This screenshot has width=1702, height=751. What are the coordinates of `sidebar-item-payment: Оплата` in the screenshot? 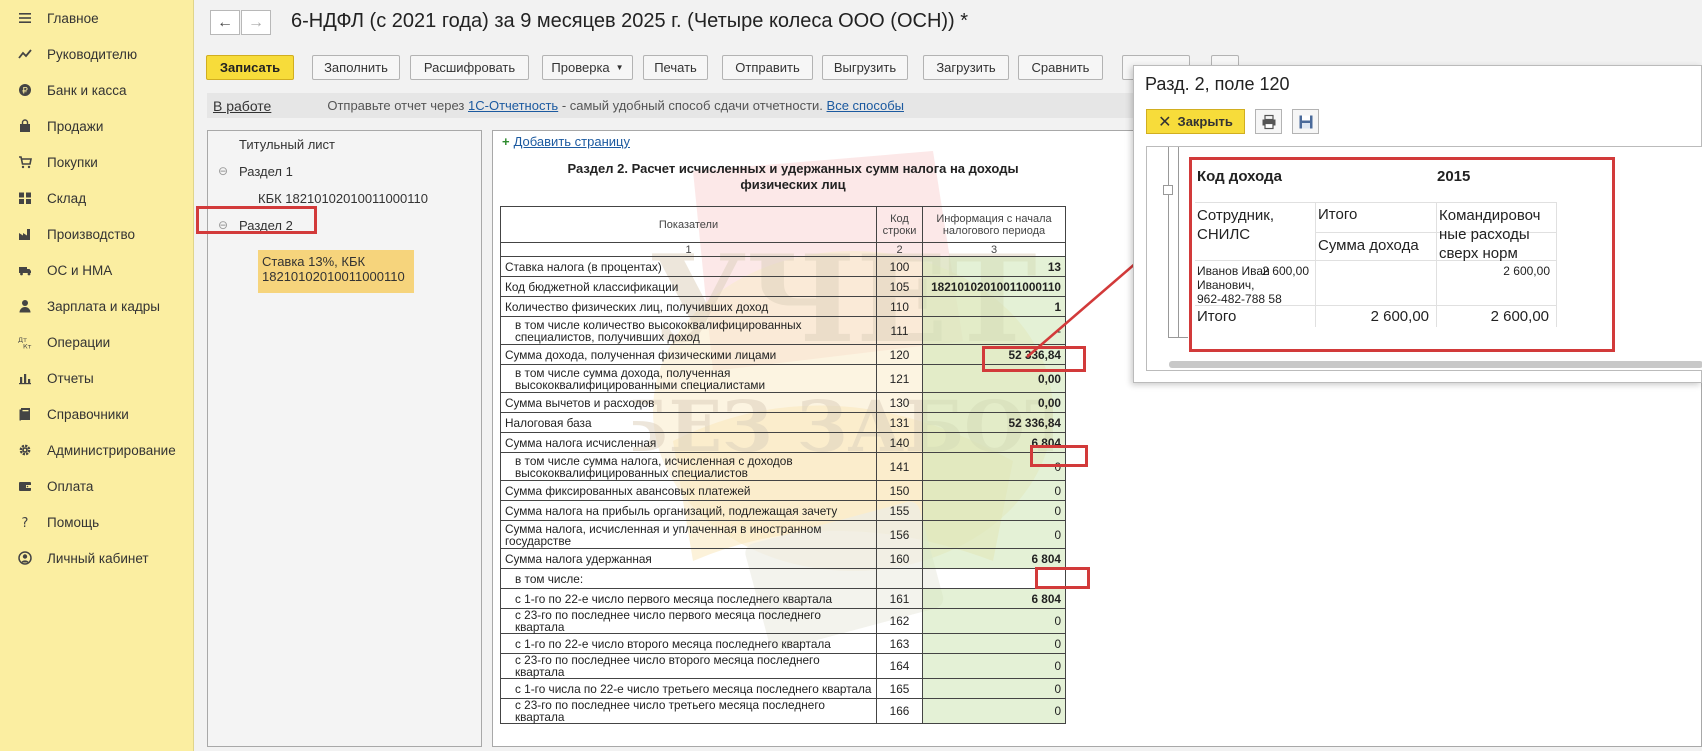 It's located at (97, 486).